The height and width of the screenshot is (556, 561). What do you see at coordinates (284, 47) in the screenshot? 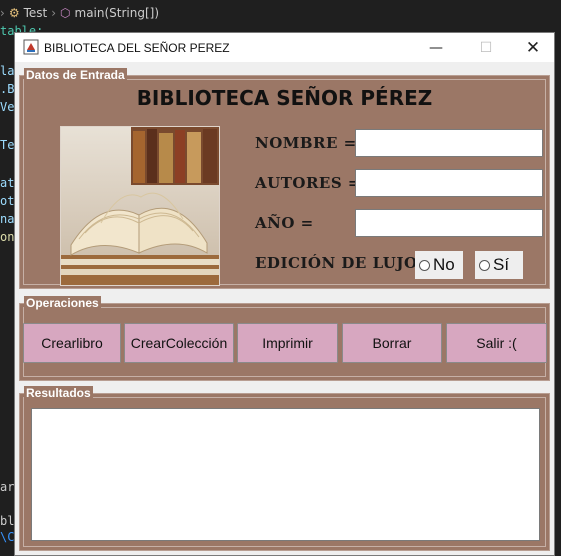
I see `title-bar: BIBLIOTECA DEL SEÑOR PEREZ — ☐ ✕` at bounding box center [284, 47].